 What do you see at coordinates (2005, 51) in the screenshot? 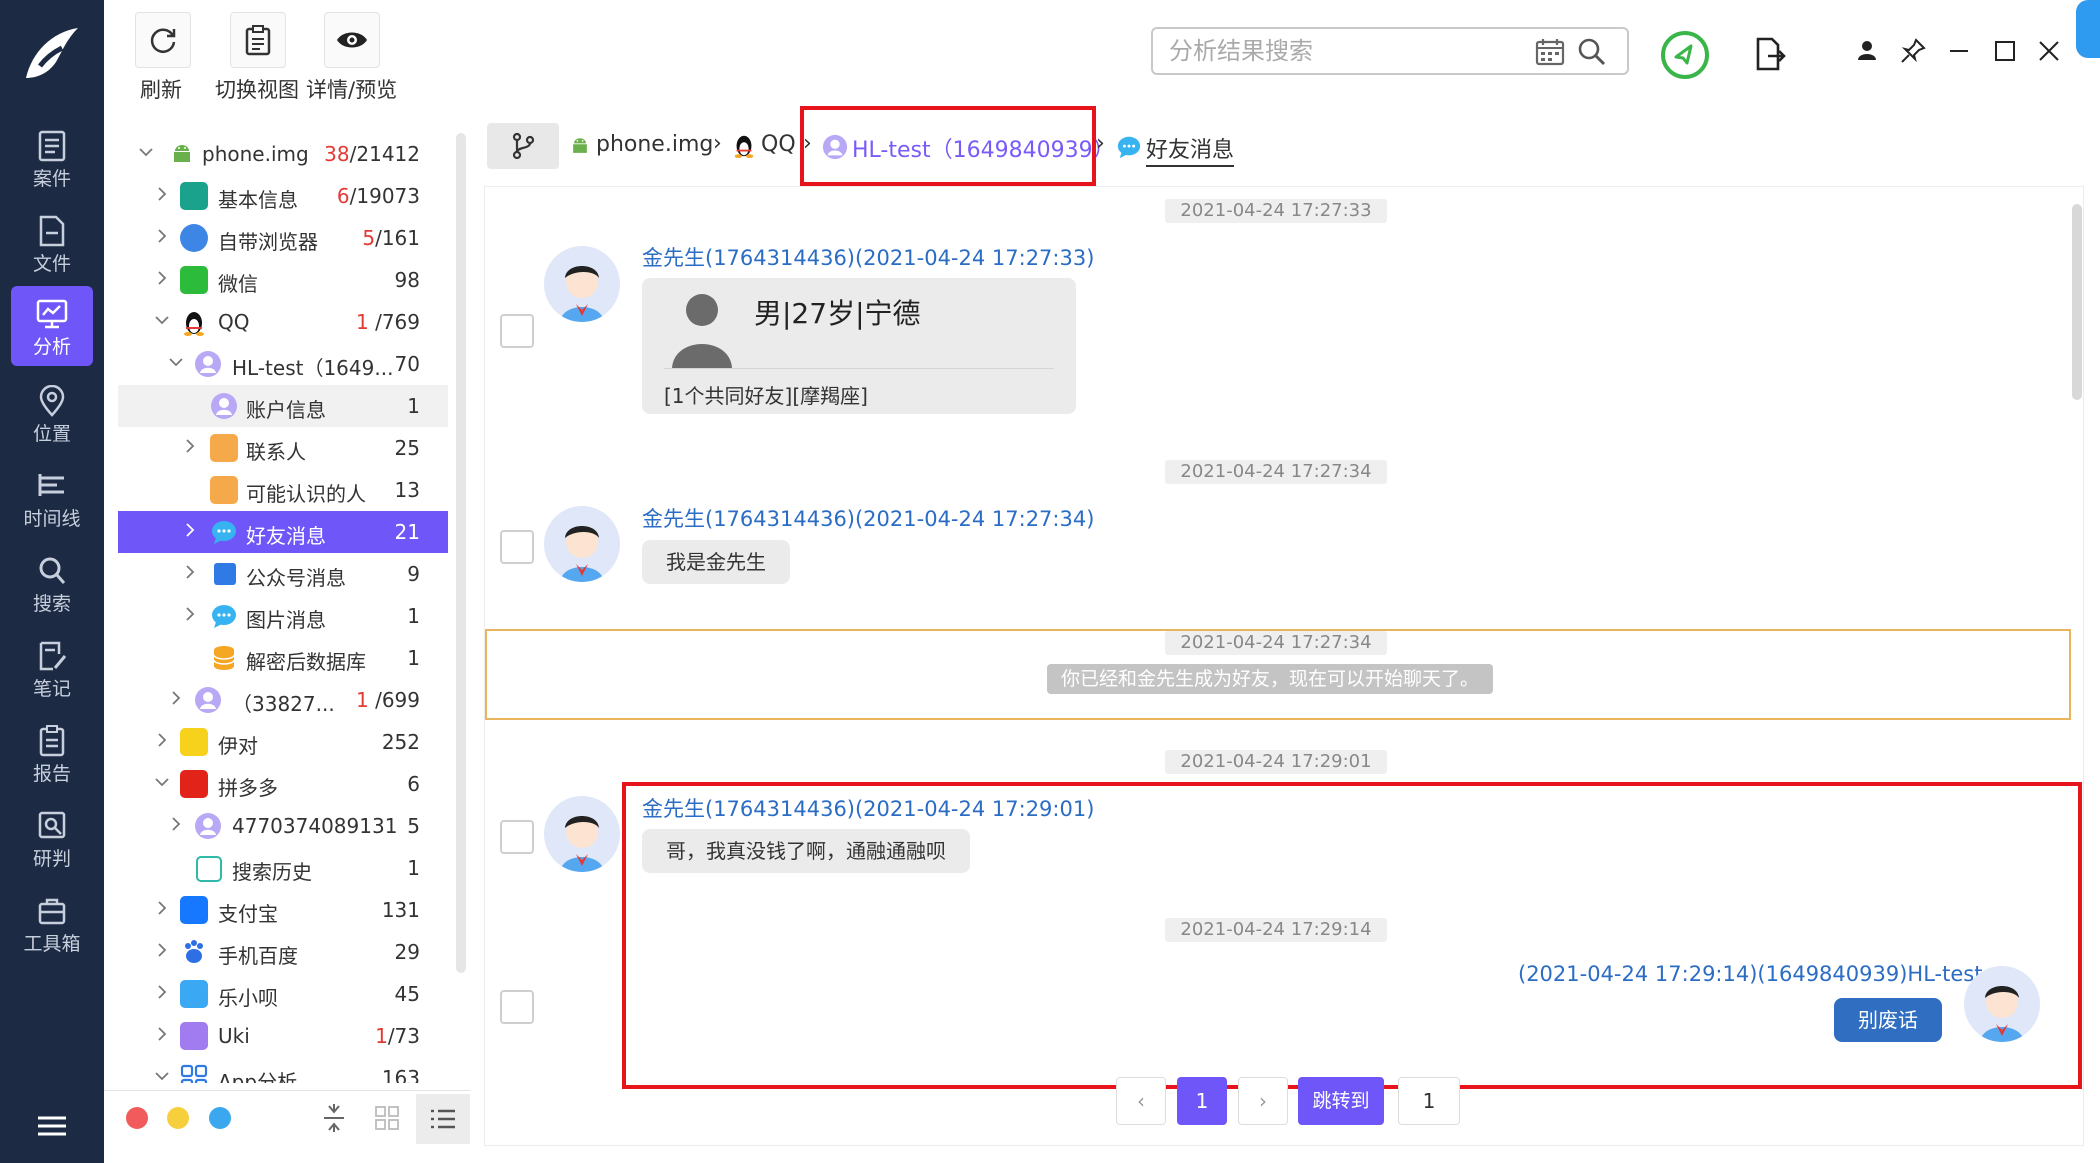
I see `maximize-icon` at bounding box center [2005, 51].